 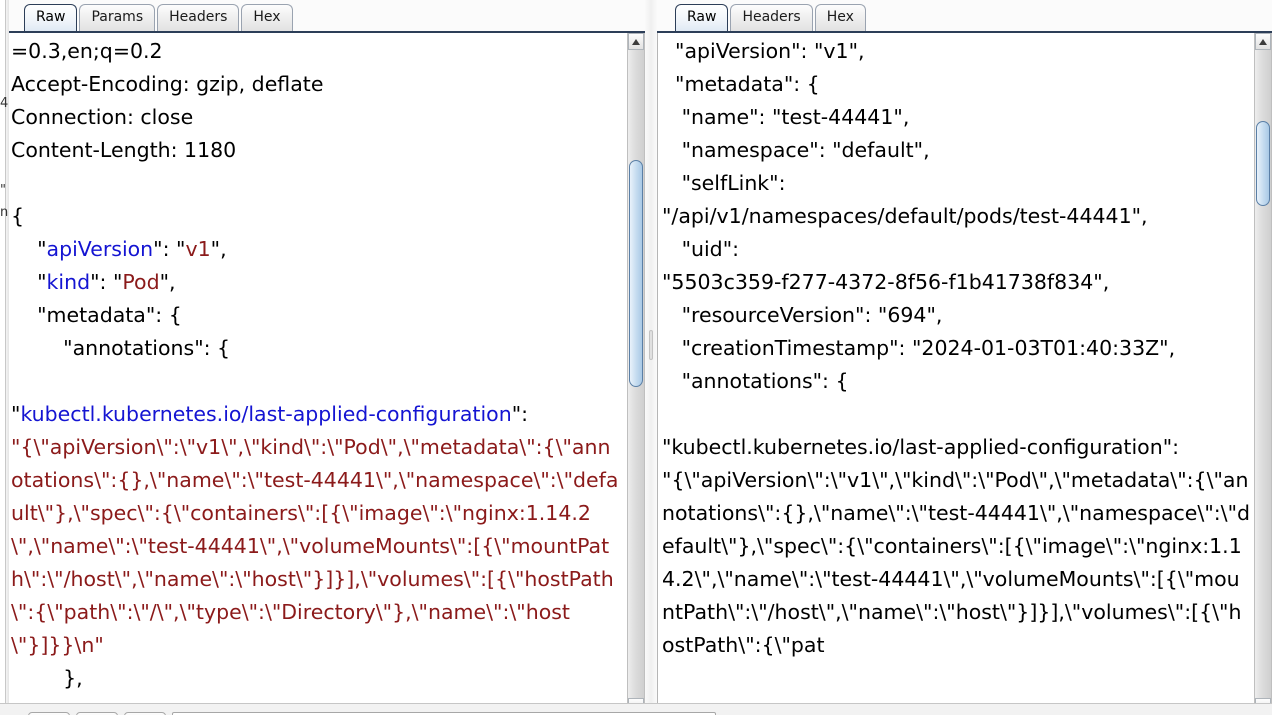 I want to click on code-line: "annotations": {, so click(x=316, y=348).